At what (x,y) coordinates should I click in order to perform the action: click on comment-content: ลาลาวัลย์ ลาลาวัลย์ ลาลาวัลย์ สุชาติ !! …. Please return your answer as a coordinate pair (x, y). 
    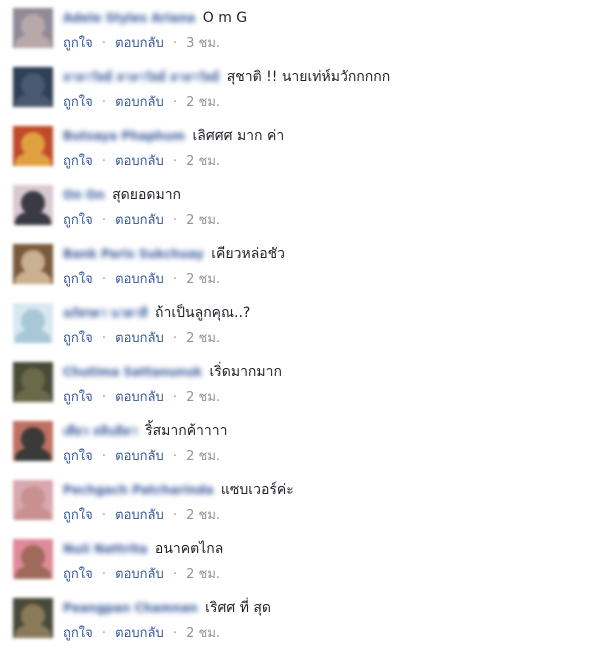
    Looking at the image, I should click on (226, 77).